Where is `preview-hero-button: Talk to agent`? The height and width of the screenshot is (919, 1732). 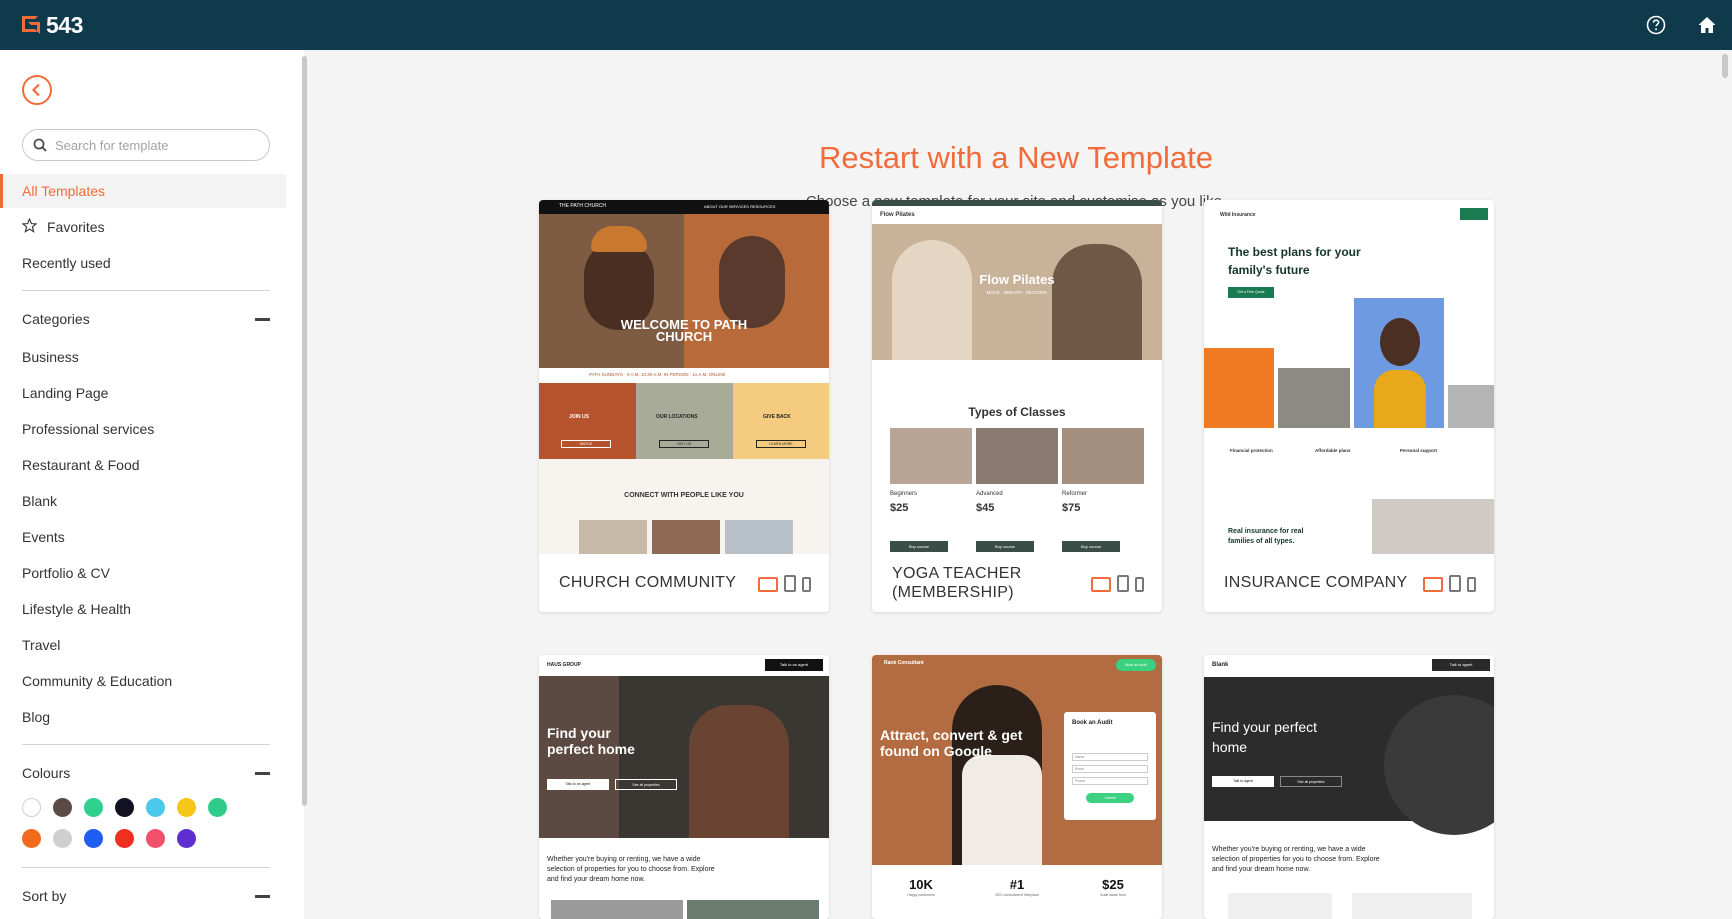
preview-hero-button: Talk to agent is located at coordinates (1243, 781).